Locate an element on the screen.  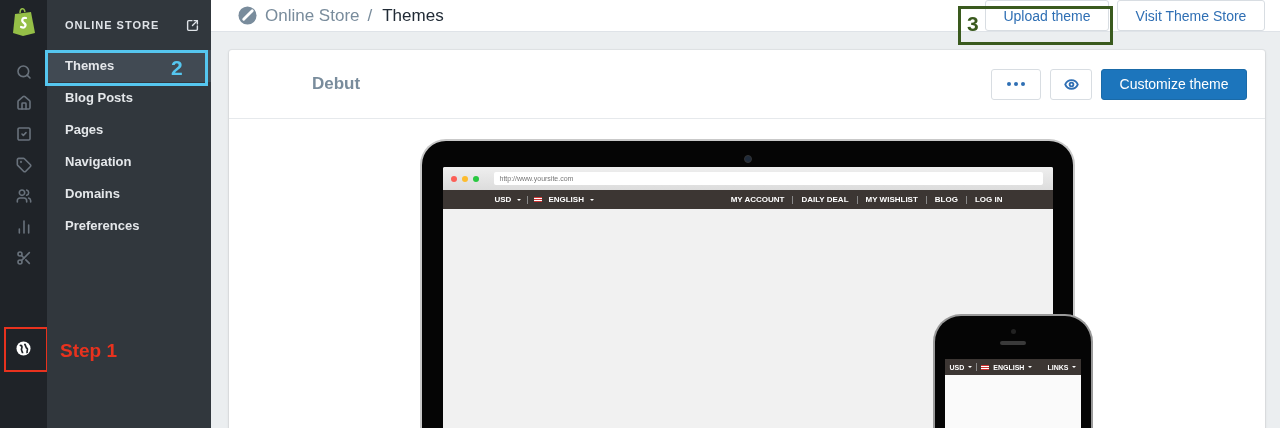
close-icon is located at coordinates (453, 178).